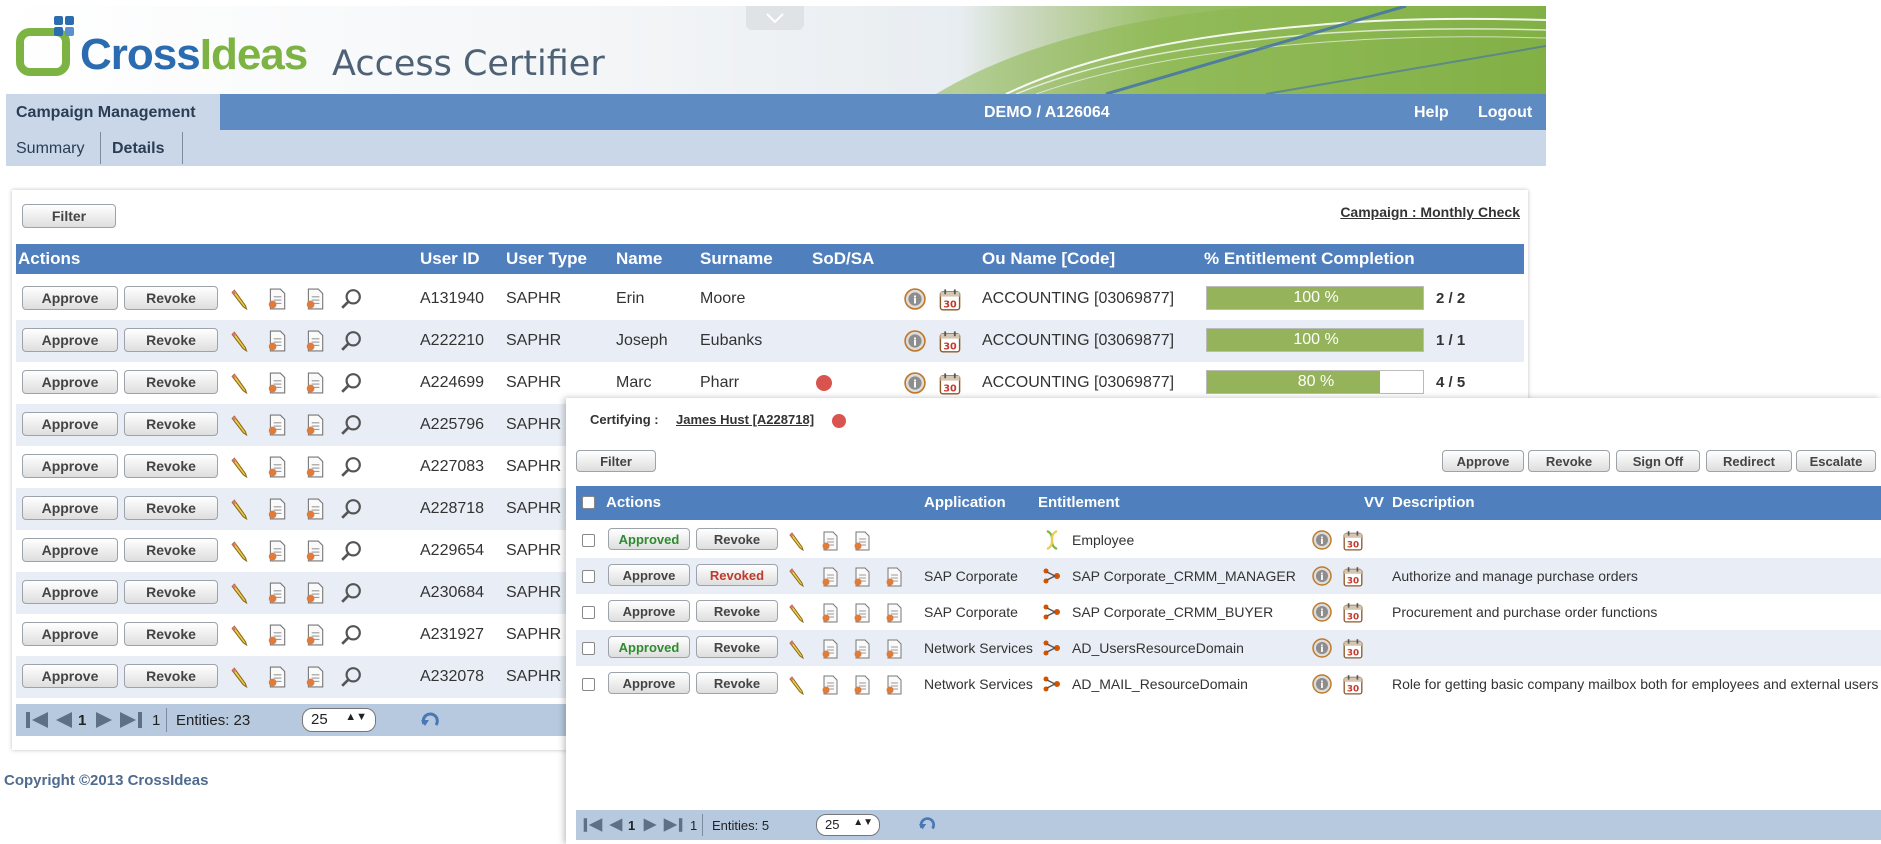 Image resolution: width=1881 pixels, height=844 pixels. What do you see at coordinates (1749, 461) in the screenshot?
I see `redirect-button: Redirect` at bounding box center [1749, 461].